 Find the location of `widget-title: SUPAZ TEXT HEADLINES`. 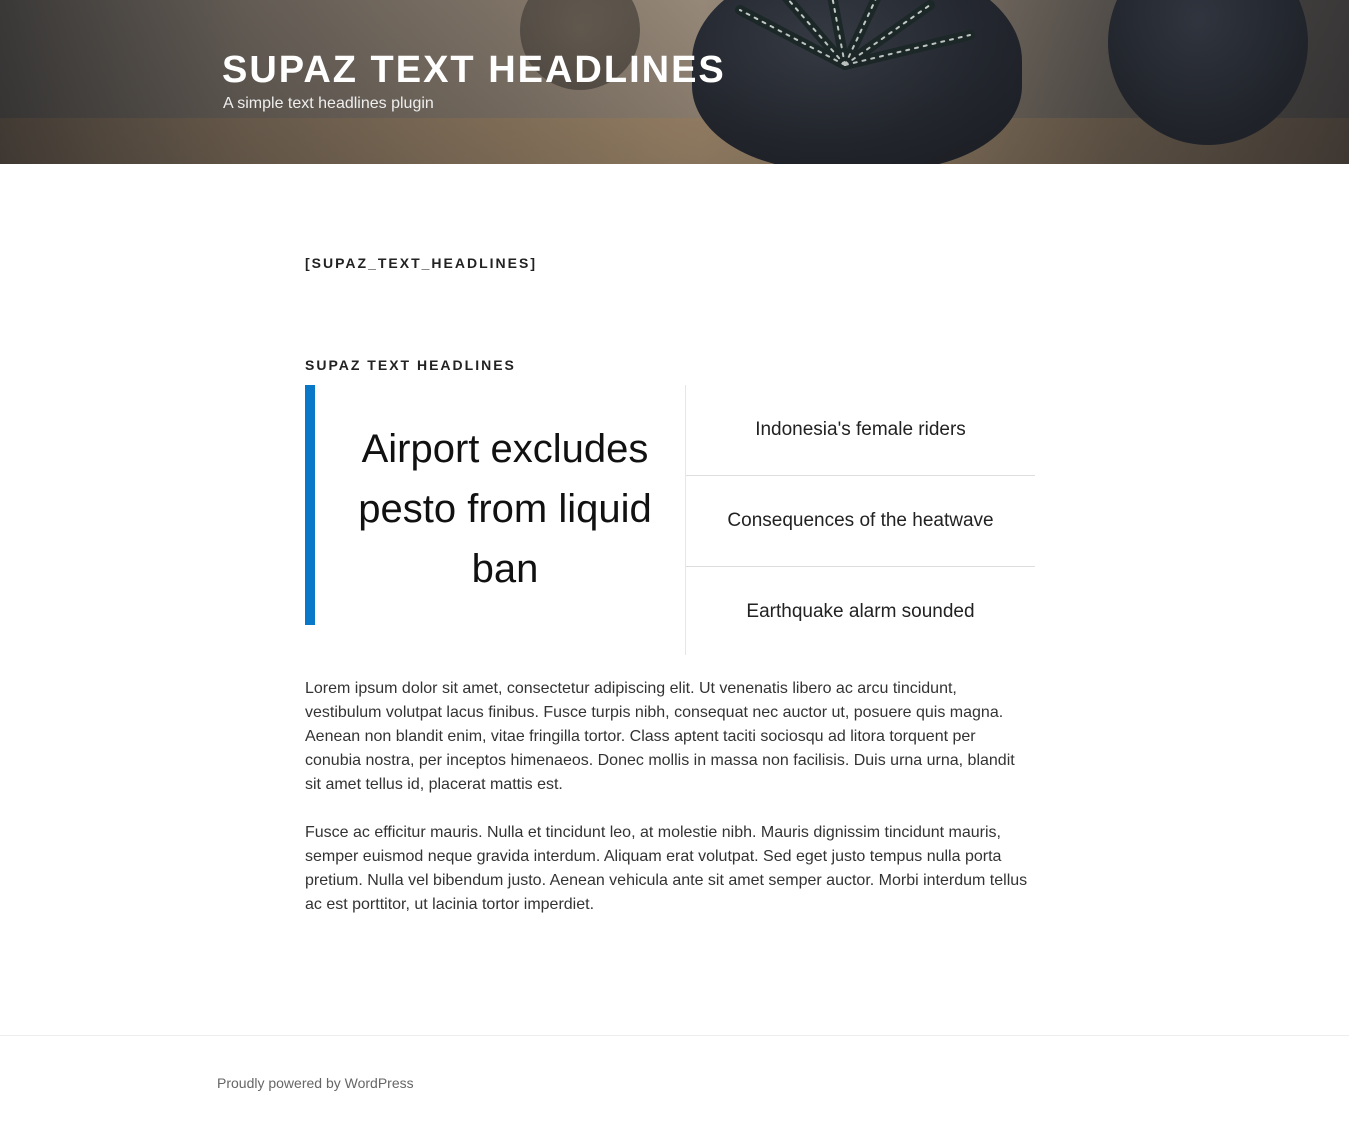

widget-title: SUPAZ TEXT HEADLINES is located at coordinates (410, 365).